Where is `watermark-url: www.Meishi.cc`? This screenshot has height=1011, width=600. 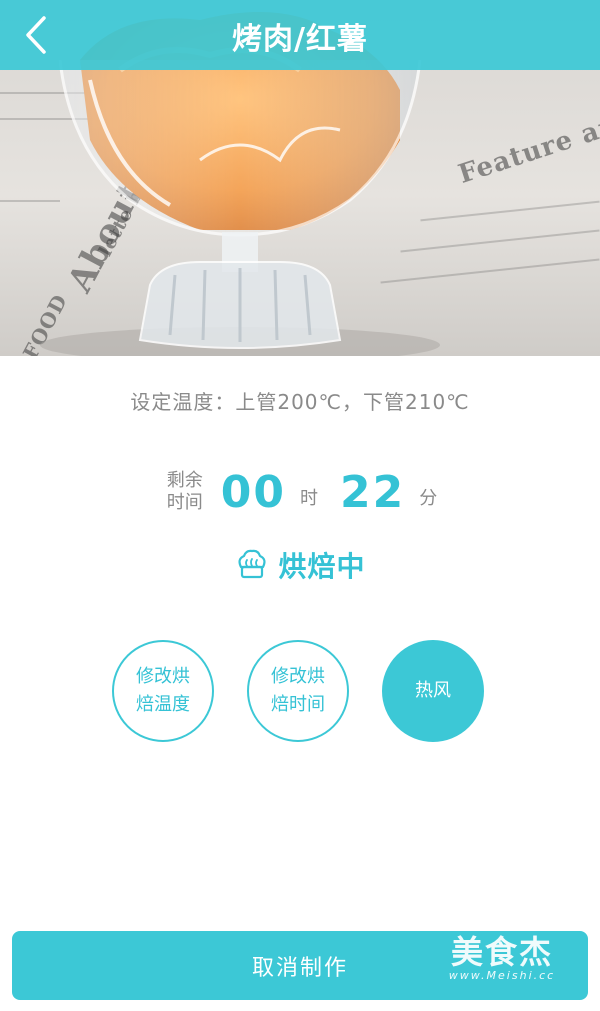 watermark-url: www.Meishi.cc is located at coordinates (502, 975).